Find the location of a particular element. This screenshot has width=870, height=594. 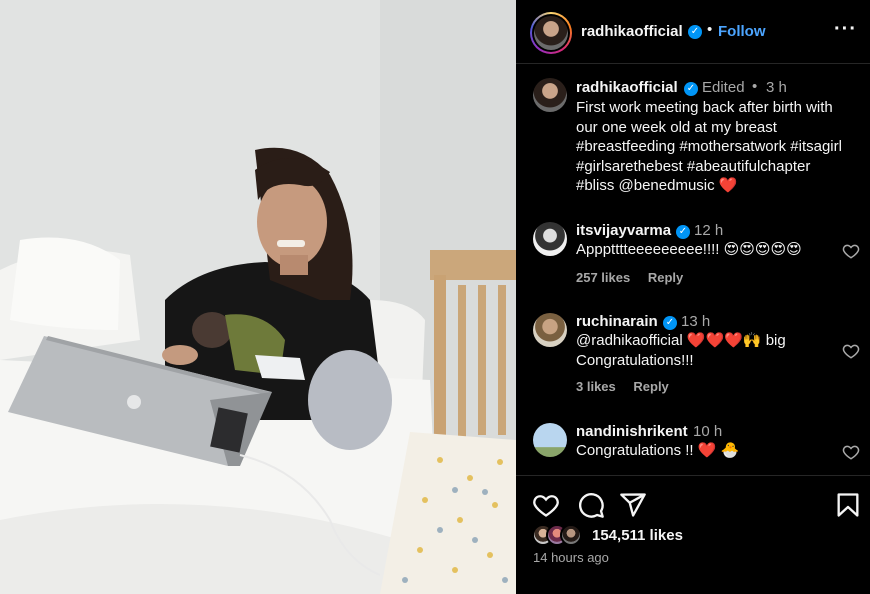

caption-username: radhikaofficial is located at coordinates (627, 87).